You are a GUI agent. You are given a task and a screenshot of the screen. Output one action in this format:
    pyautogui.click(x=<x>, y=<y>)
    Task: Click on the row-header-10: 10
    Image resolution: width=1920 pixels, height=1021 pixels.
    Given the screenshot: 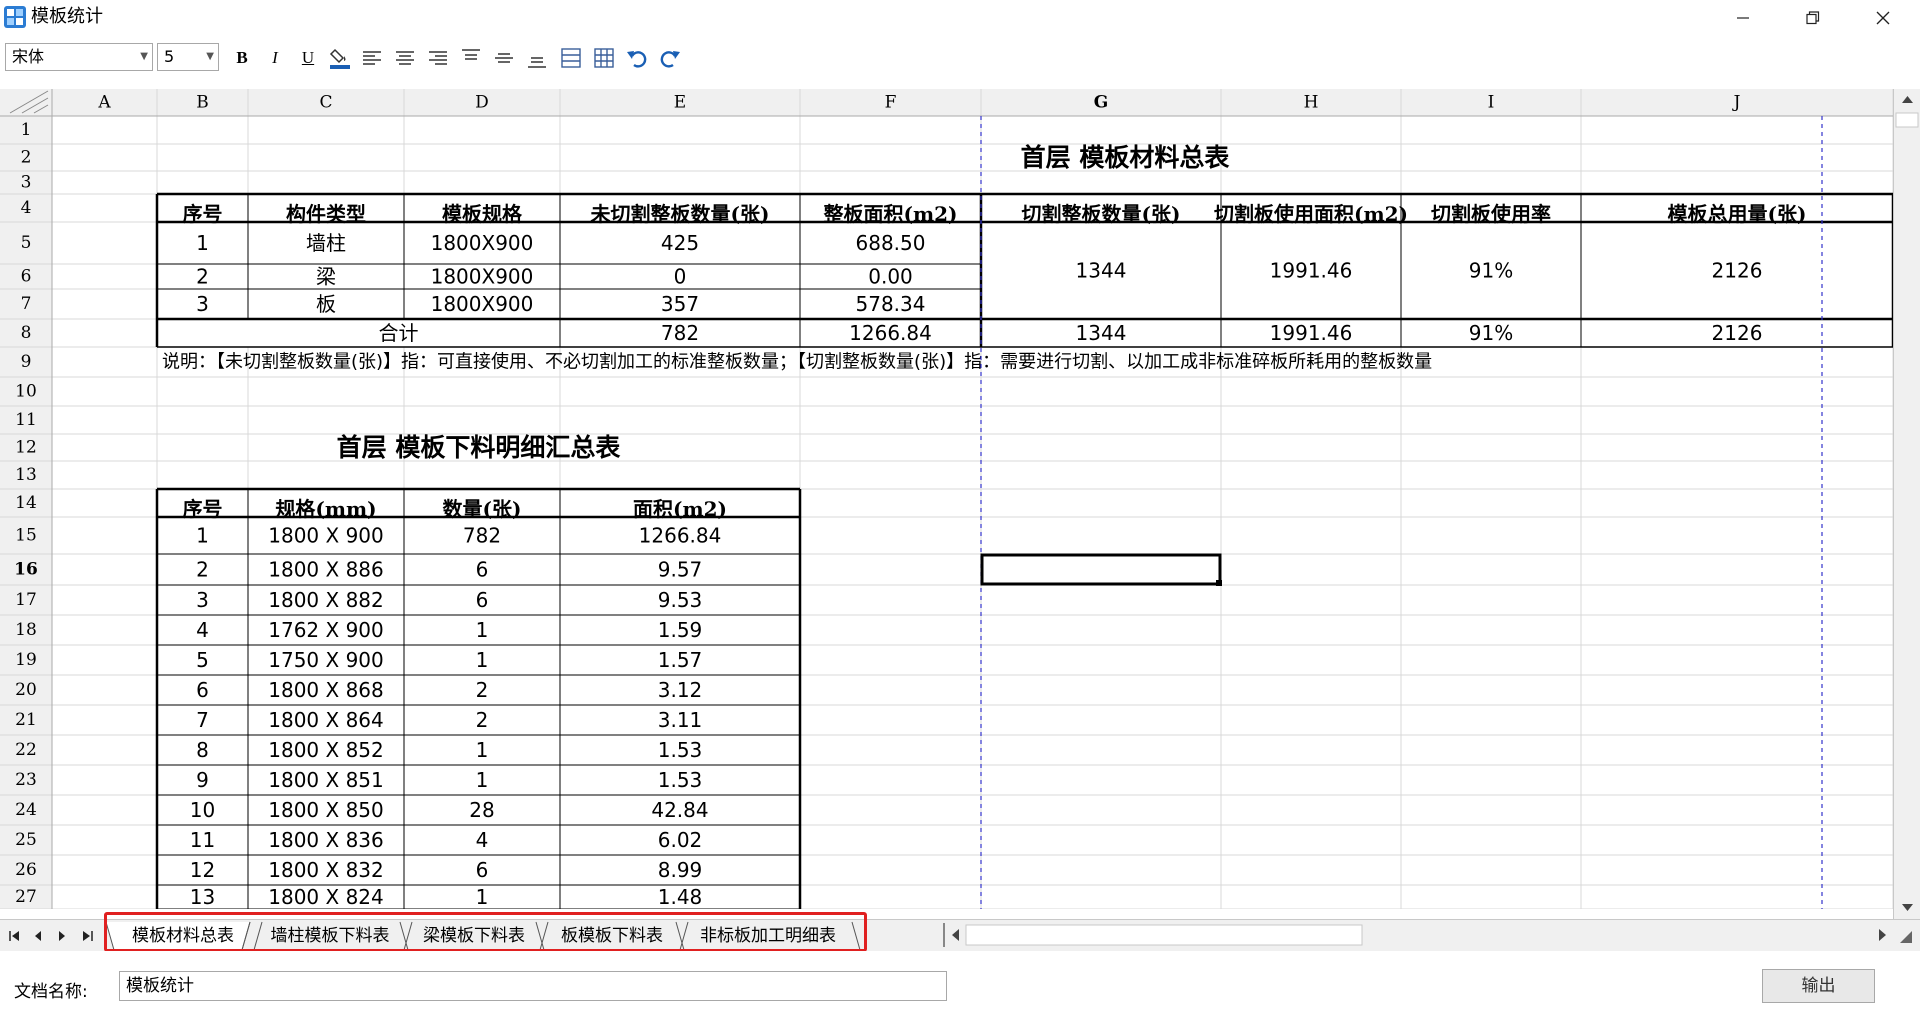 What is the action you would take?
    pyautogui.click(x=26, y=392)
    